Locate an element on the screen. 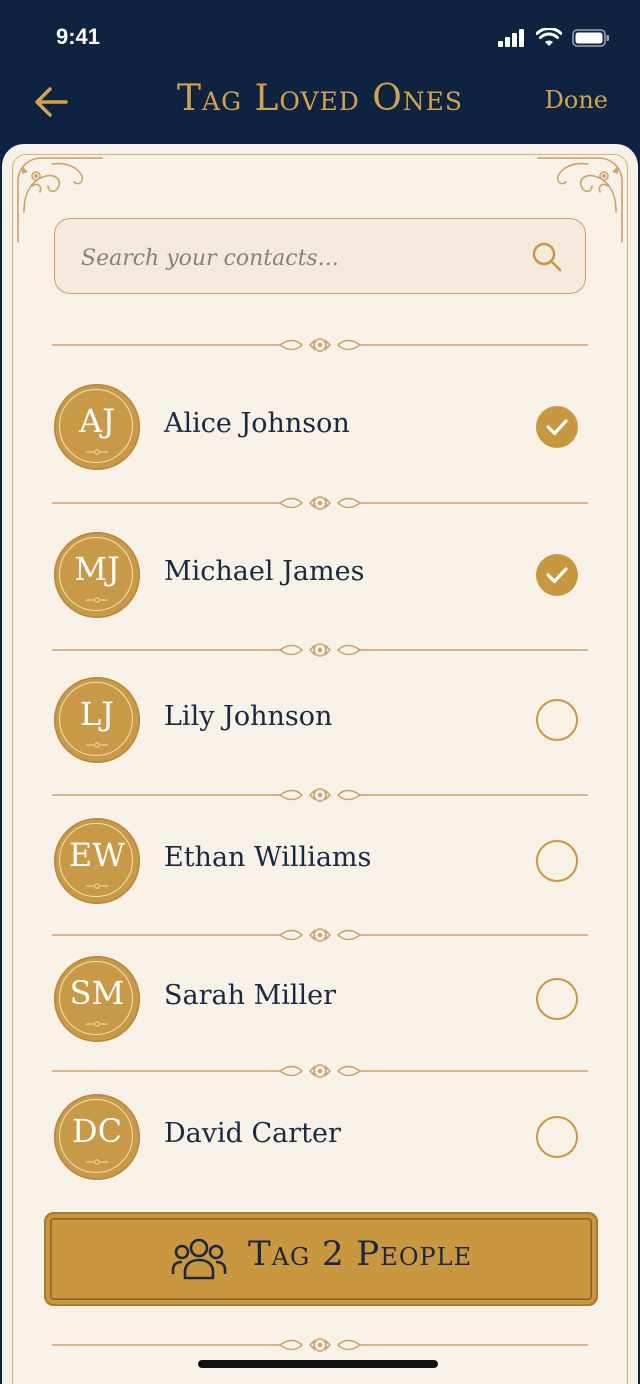  avatar: LJ is located at coordinates (97, 720).